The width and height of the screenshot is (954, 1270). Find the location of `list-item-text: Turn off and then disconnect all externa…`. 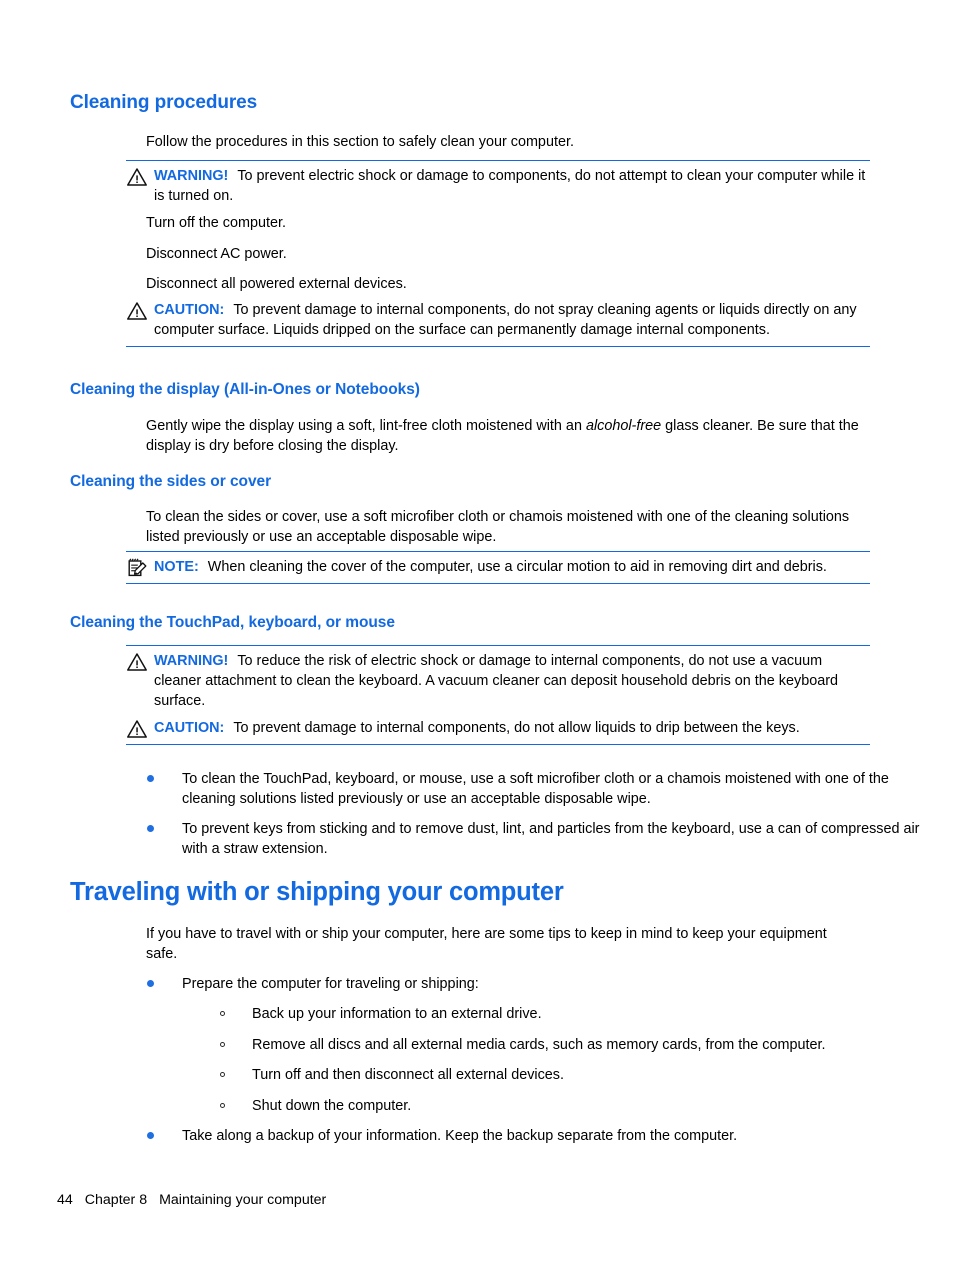

list-item-text: Turn off and then disconnect all externa… is located at coordinates (408, 1075).